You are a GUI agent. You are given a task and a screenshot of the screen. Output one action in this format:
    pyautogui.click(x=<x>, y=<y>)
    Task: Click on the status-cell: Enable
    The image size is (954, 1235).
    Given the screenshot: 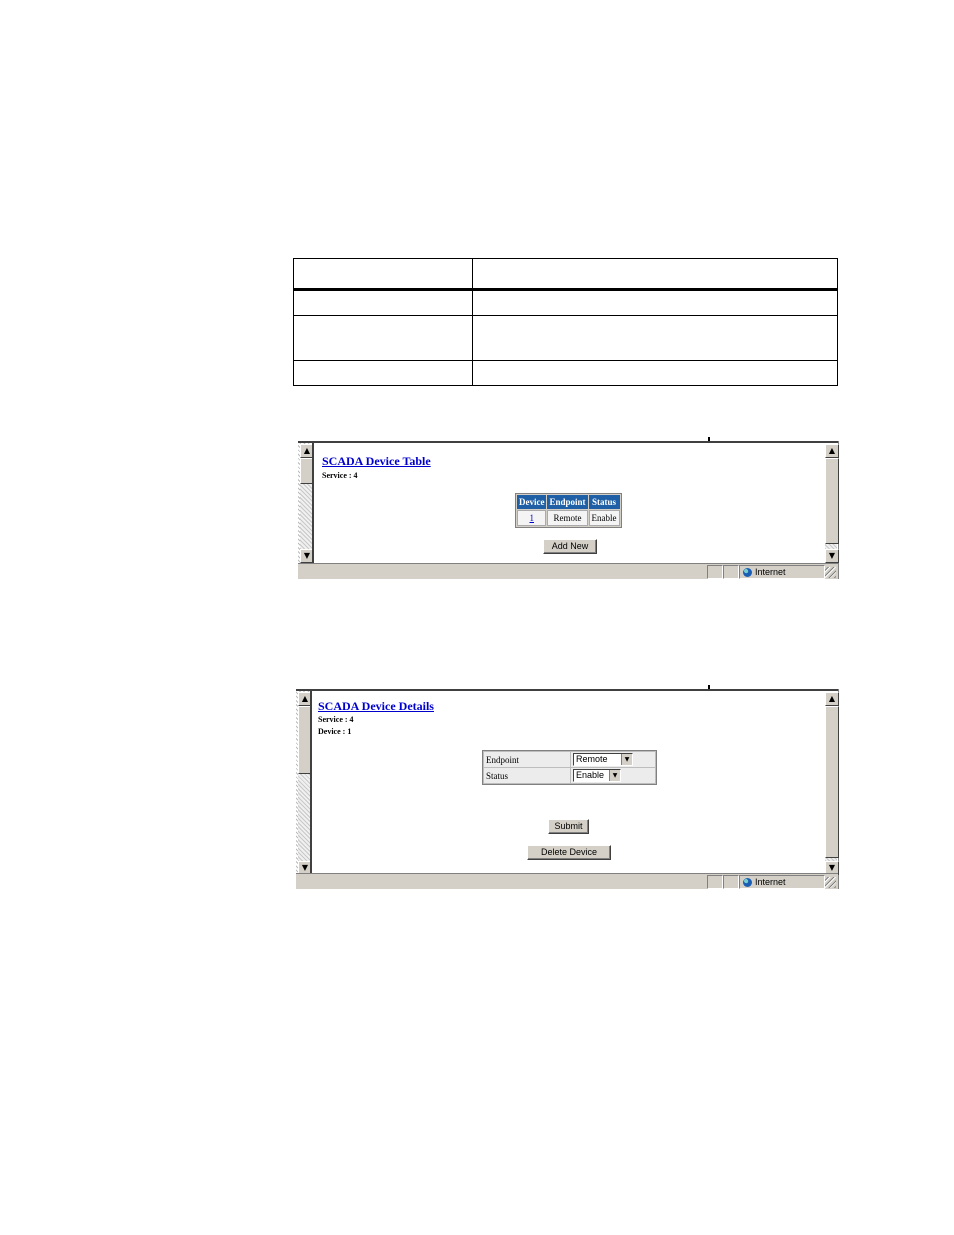 What is the action you would take?
    pyautogui.click(x=604, y=518)
    